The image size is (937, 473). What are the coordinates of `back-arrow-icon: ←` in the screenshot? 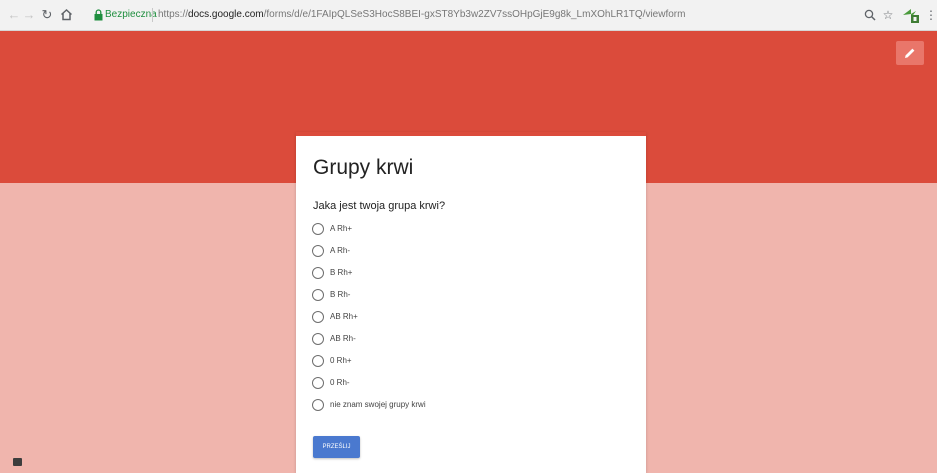 It's located at (14, 15).